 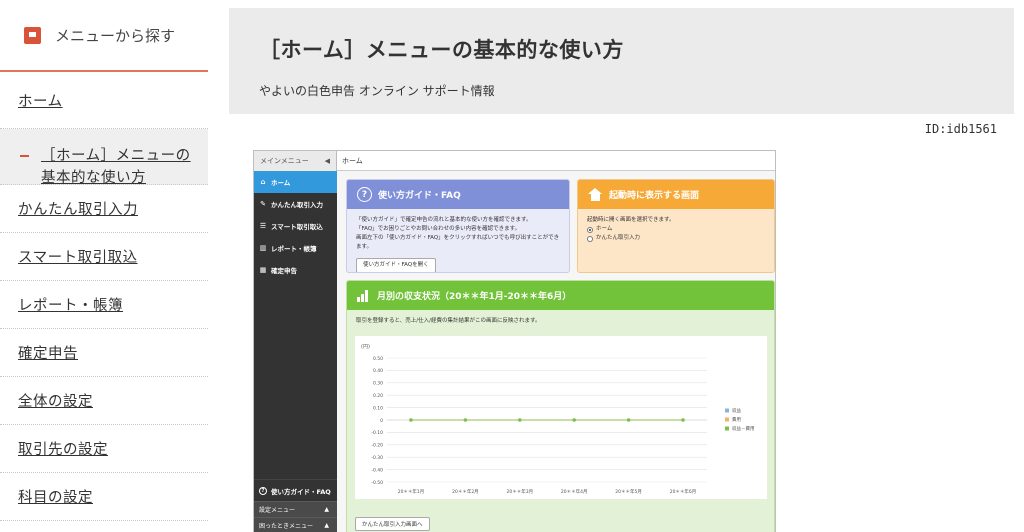 I want to click on monthly-card-header: 月別の収支状況（20＊＊年1月-20＊＊年6月）, so click(x=560, y=295).